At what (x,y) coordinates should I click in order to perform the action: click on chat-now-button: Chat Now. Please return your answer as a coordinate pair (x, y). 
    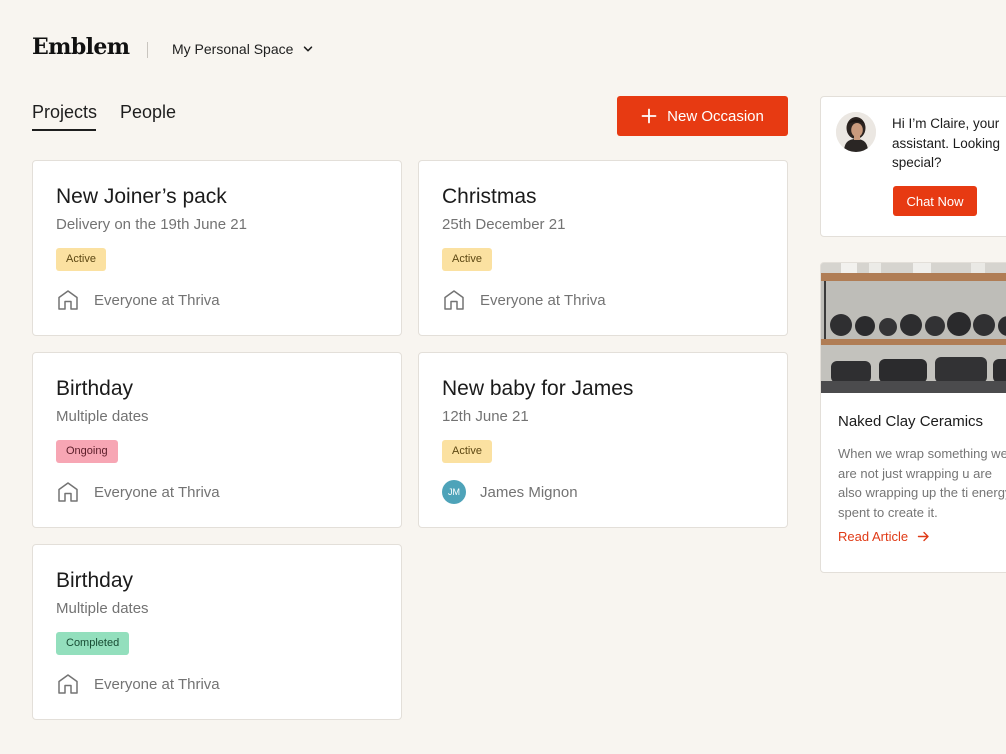
    Looking at the image, I should click on (935, 201).